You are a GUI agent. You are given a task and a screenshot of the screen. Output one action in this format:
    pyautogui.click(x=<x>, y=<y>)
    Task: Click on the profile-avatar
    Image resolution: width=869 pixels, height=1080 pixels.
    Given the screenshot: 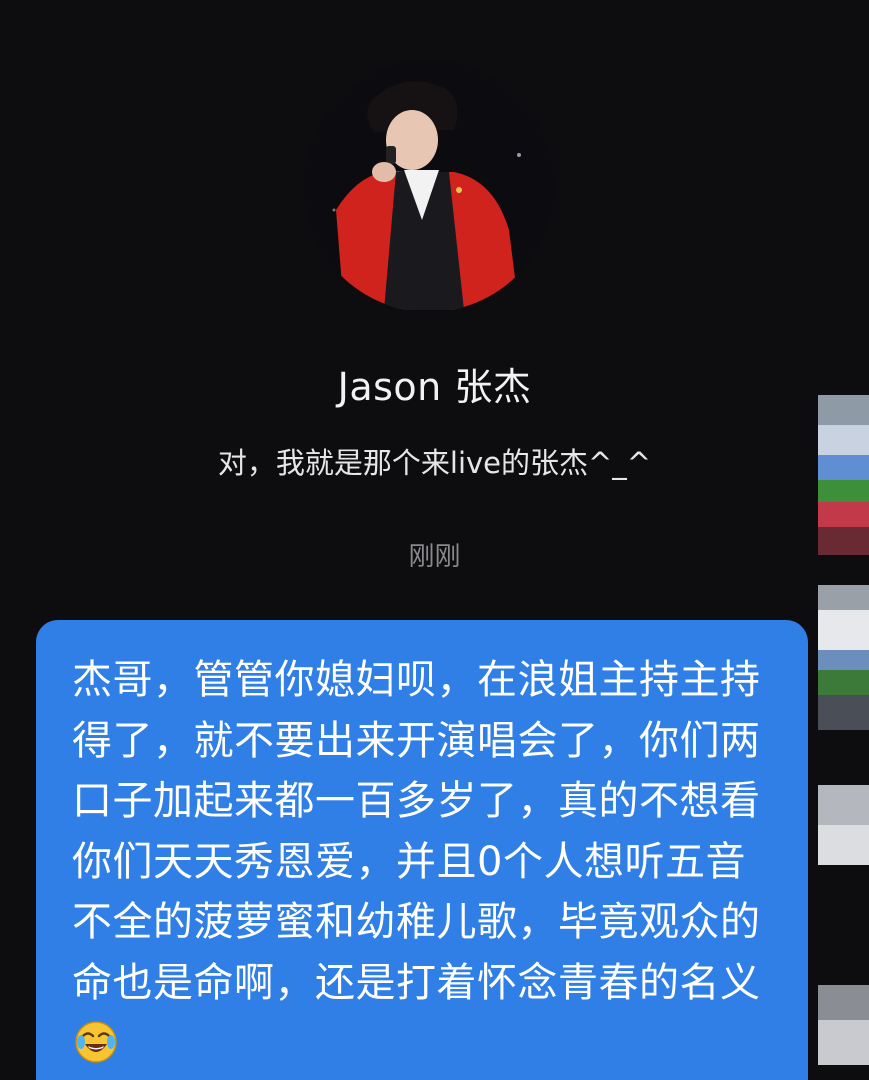 What is the action you would take?
    pyautogui.click(x=429, y=186)
    